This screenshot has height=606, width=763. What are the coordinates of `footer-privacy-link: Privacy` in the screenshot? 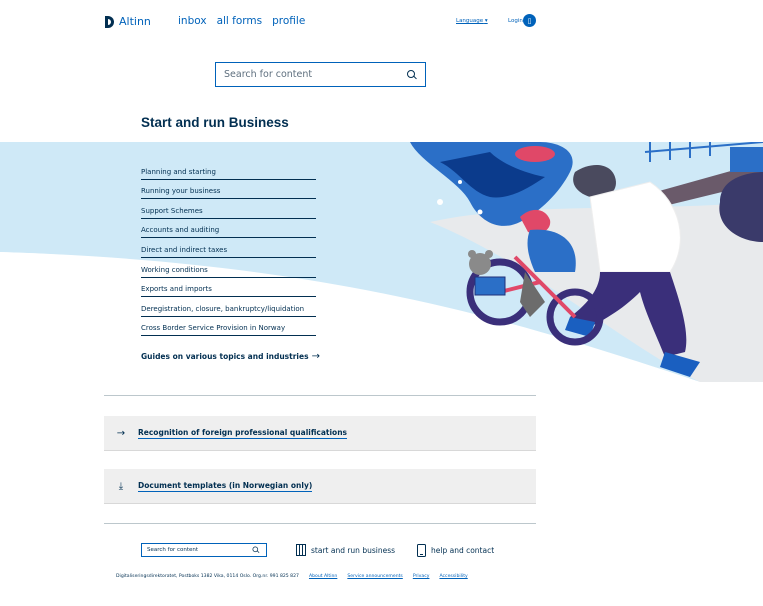 It's located at (421, 576).